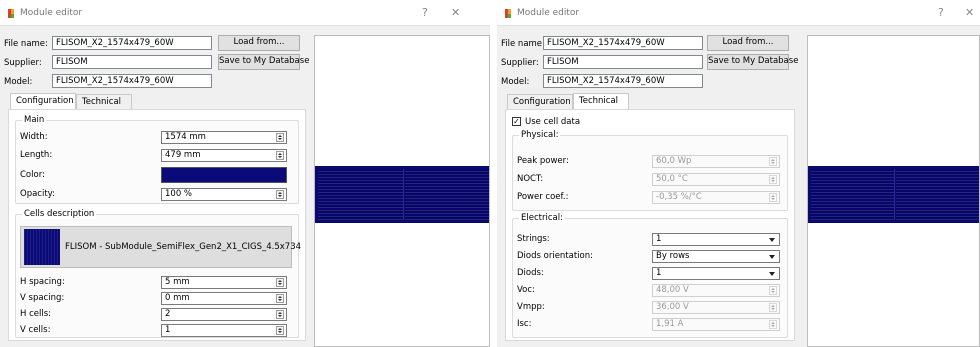 The image size is (980, 347). I want to click on power-coef-spinbox: -0,35 %/°C, so click(716, 197).